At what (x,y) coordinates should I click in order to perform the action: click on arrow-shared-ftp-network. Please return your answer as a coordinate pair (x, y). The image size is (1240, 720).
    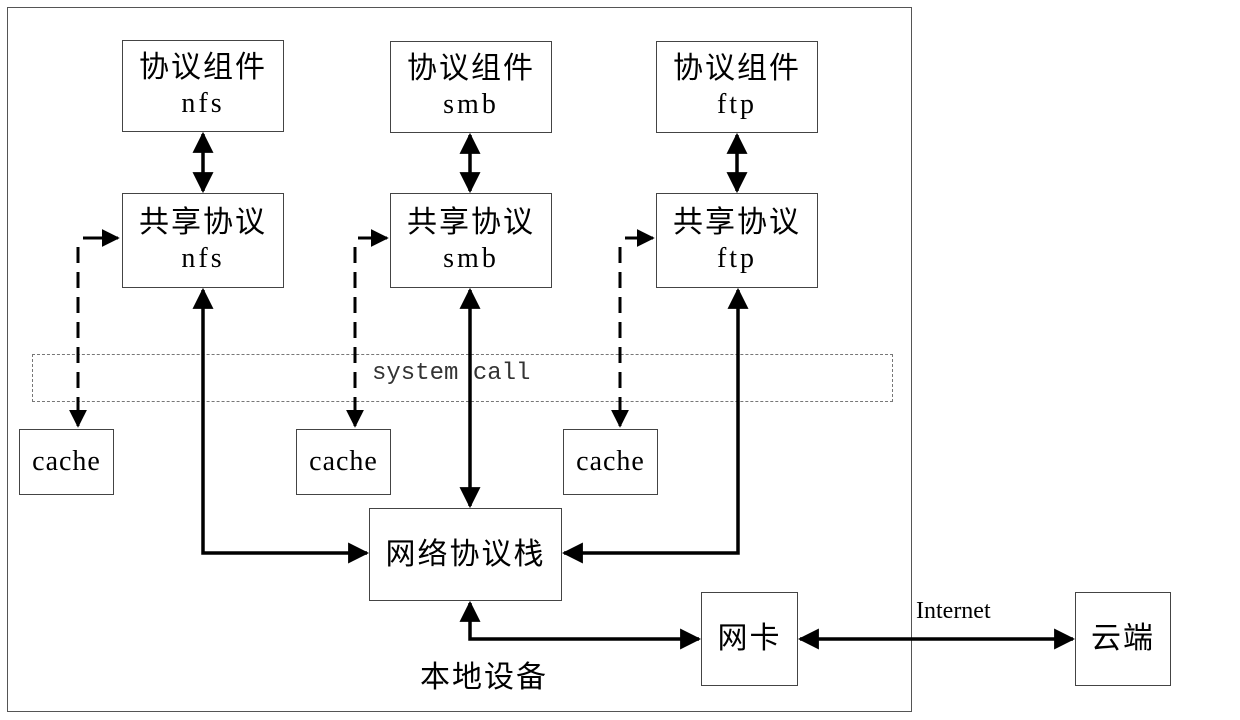
    Looking at the image, I should click on (655, 425).